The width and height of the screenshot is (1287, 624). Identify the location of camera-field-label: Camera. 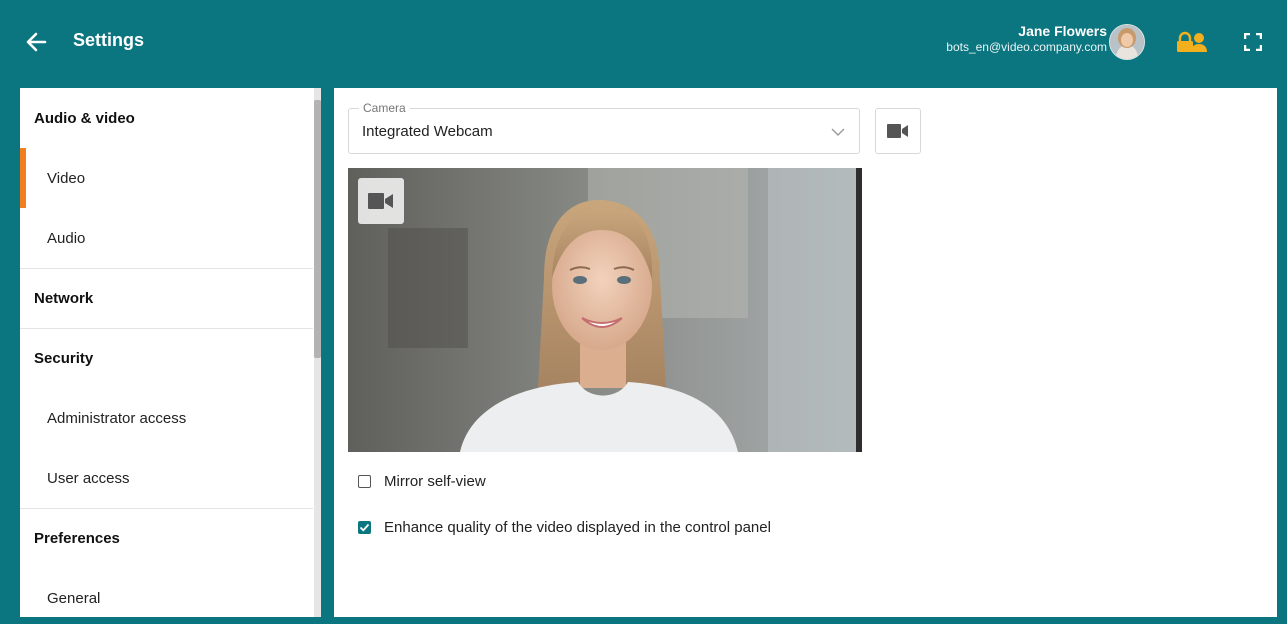
(384, 108).